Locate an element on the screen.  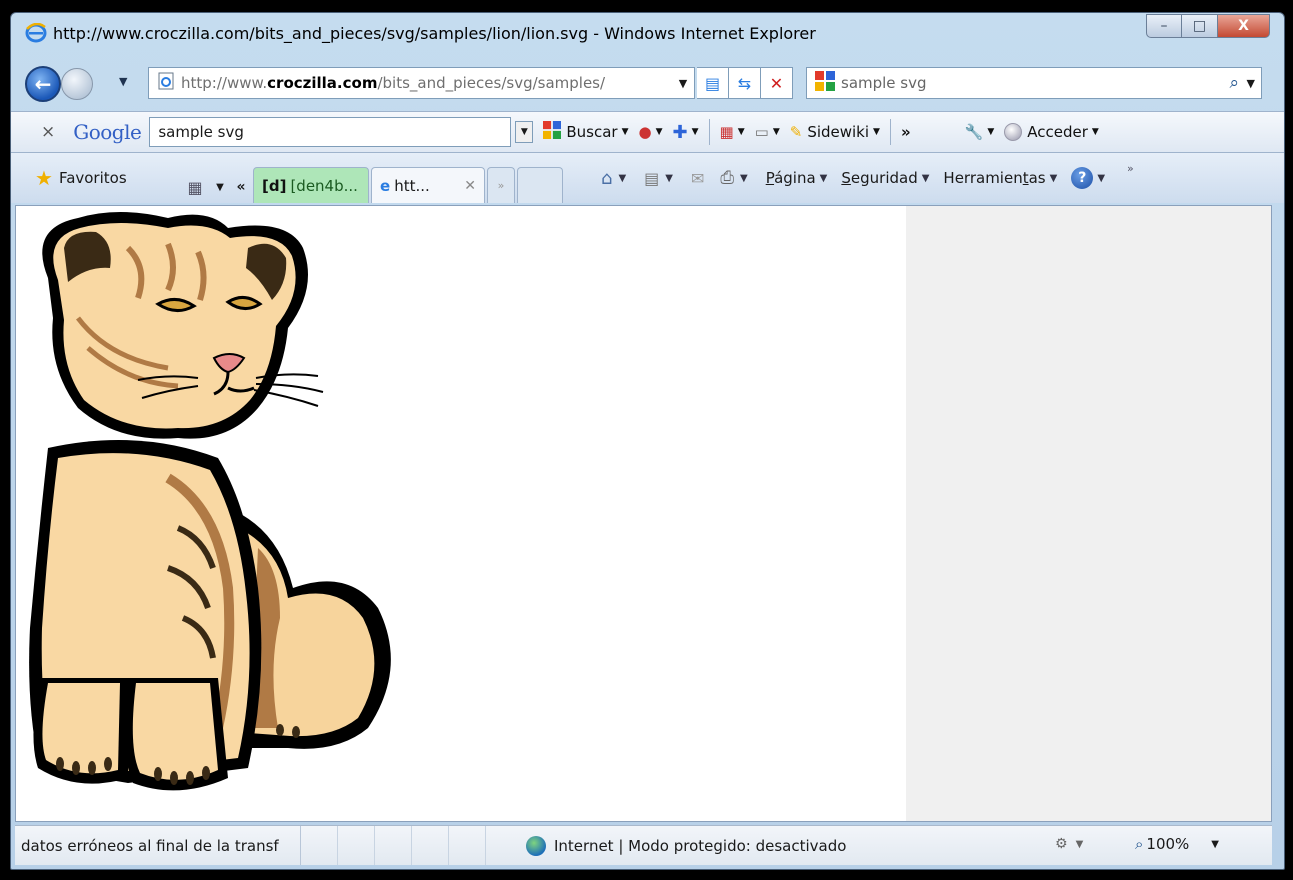
zoom-magnifier-icon: ⌕ is located at coordinates (1139, 844).